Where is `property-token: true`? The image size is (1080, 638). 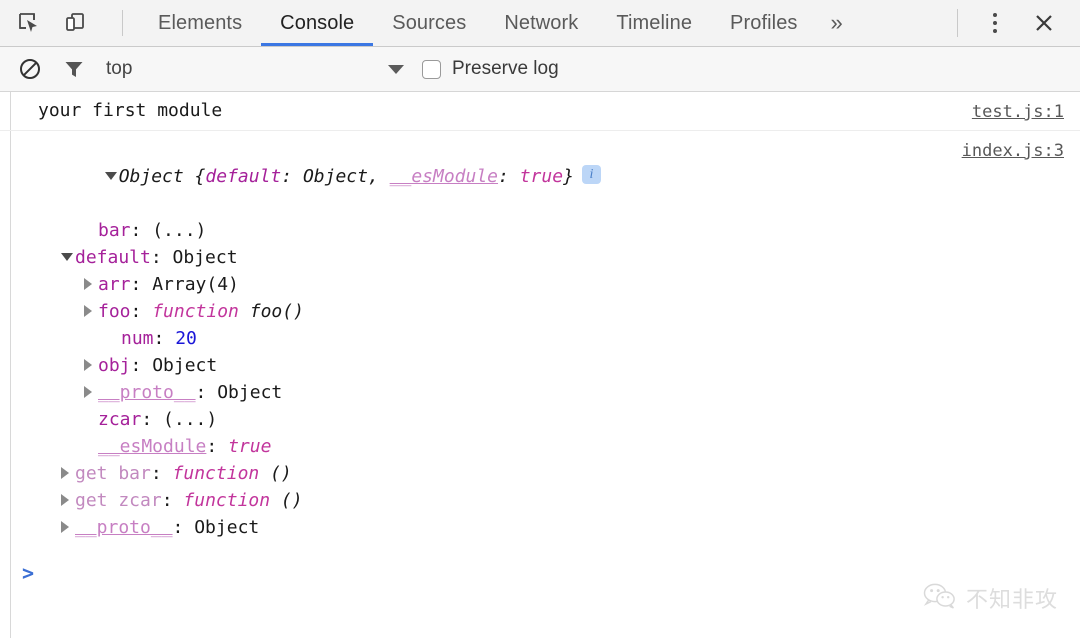 property-token: true is located at coordinates (250, 446).